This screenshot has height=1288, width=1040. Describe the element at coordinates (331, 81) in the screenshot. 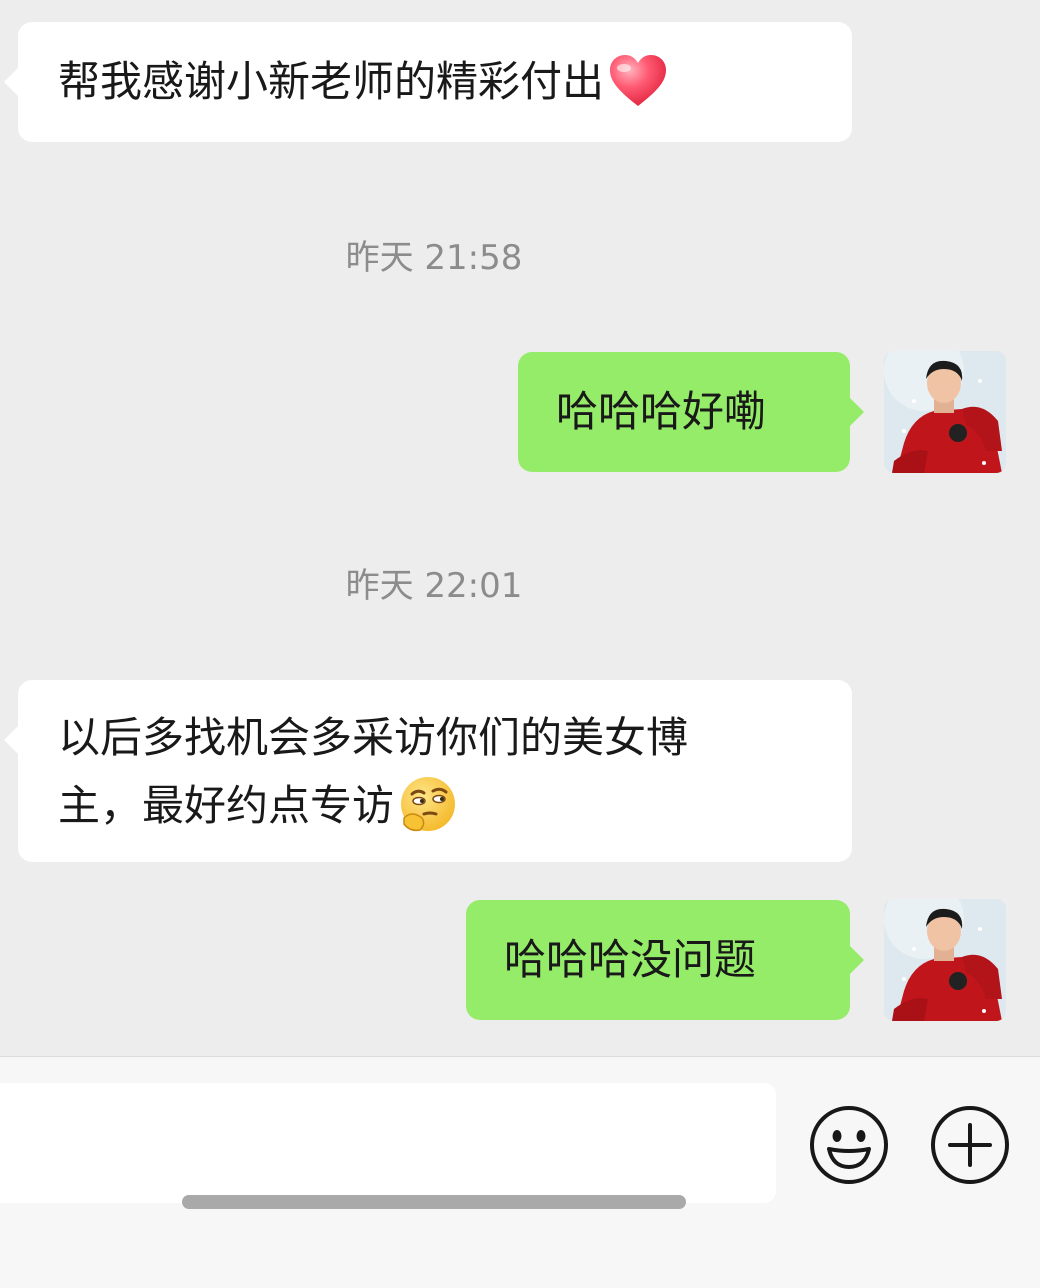

I see `message-text: 帮我感谢小新老师的精彩付出` at that location.